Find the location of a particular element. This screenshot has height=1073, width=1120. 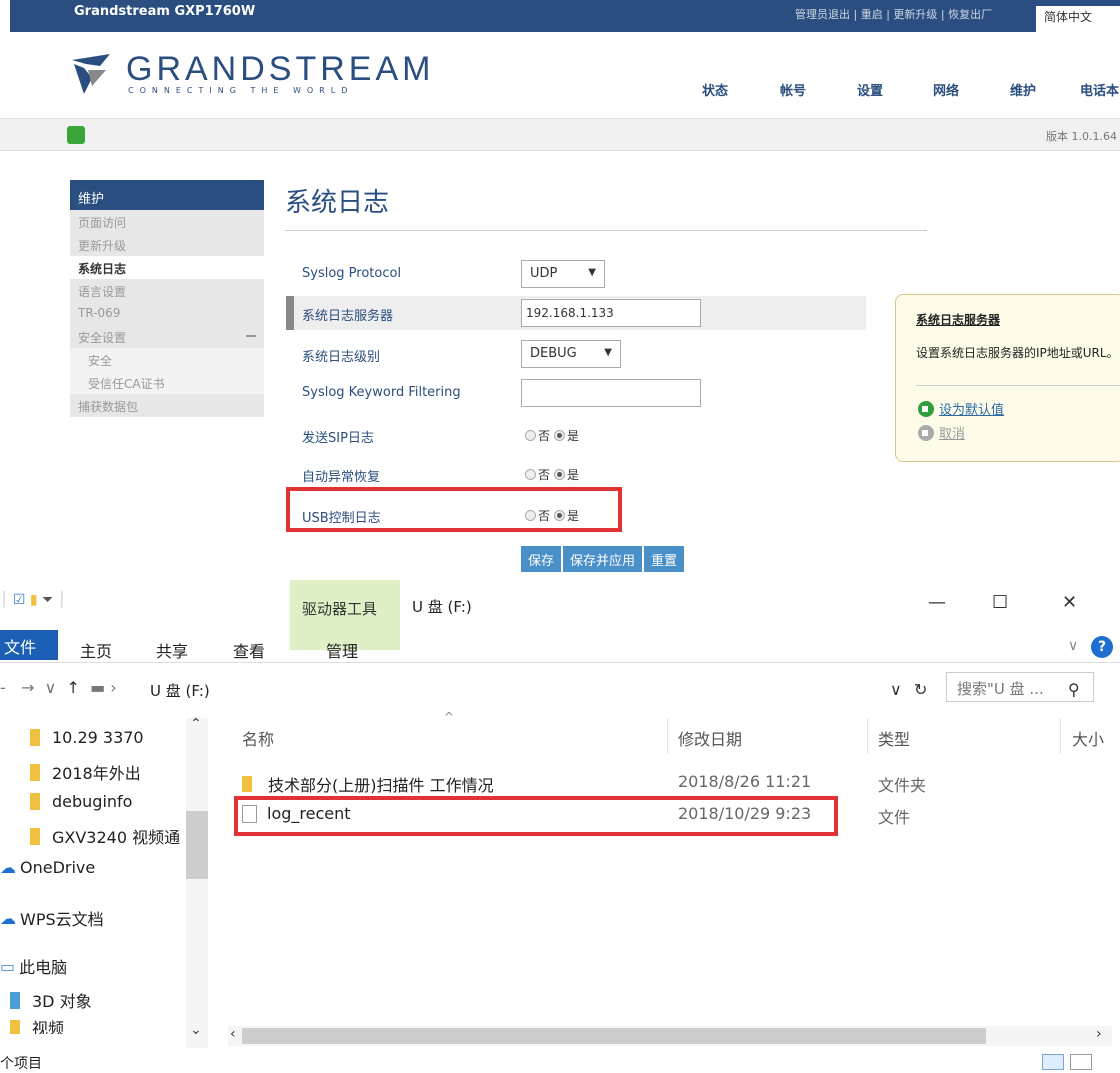

nav-folder: 2018年外出 is located at coordinates (85, 772).